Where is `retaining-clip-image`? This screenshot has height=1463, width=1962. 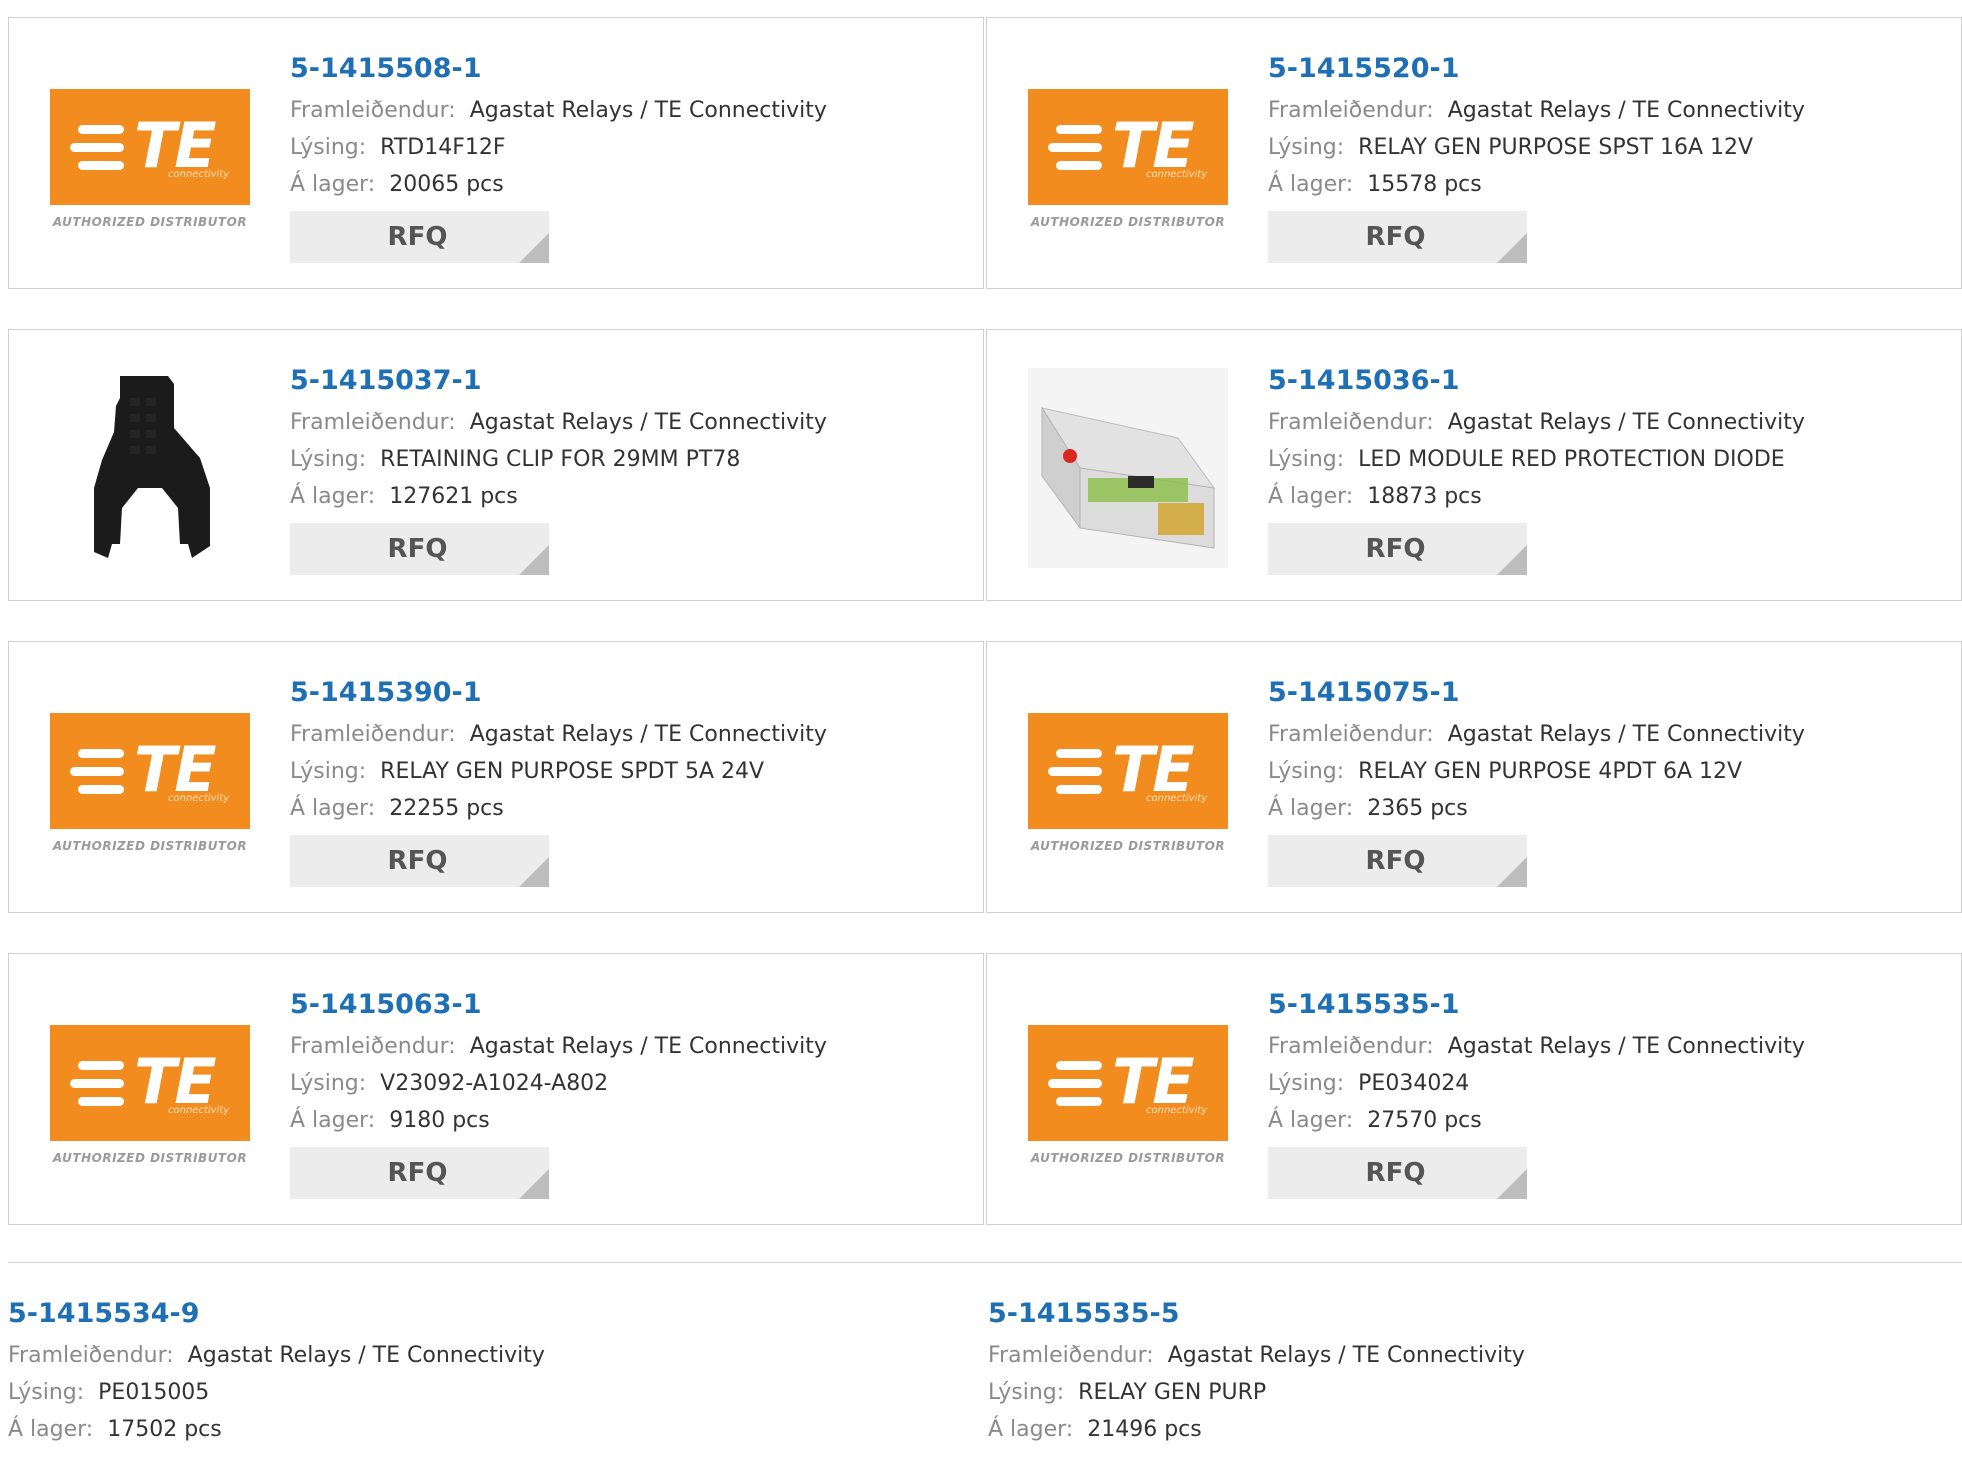 retaining-clip-image is located at coordinates (150, 468).